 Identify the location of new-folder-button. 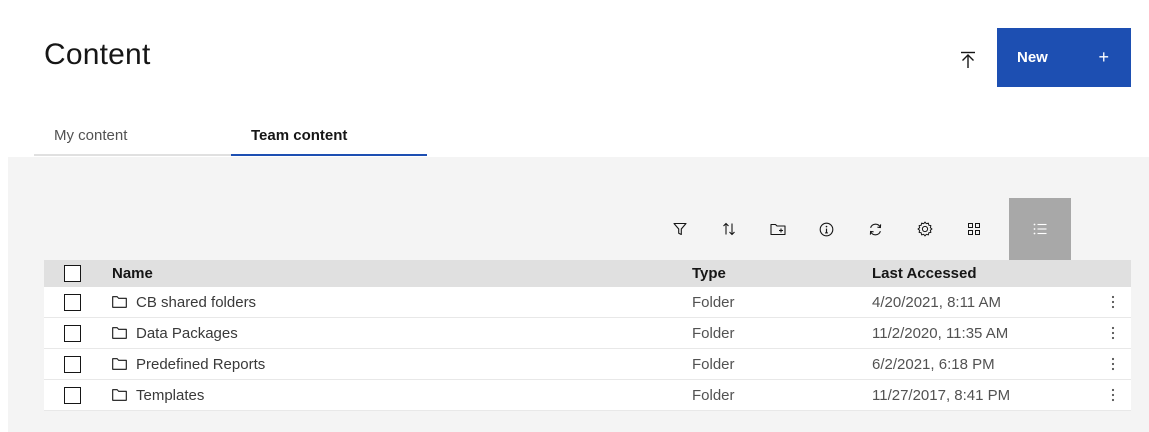
(777, 229).